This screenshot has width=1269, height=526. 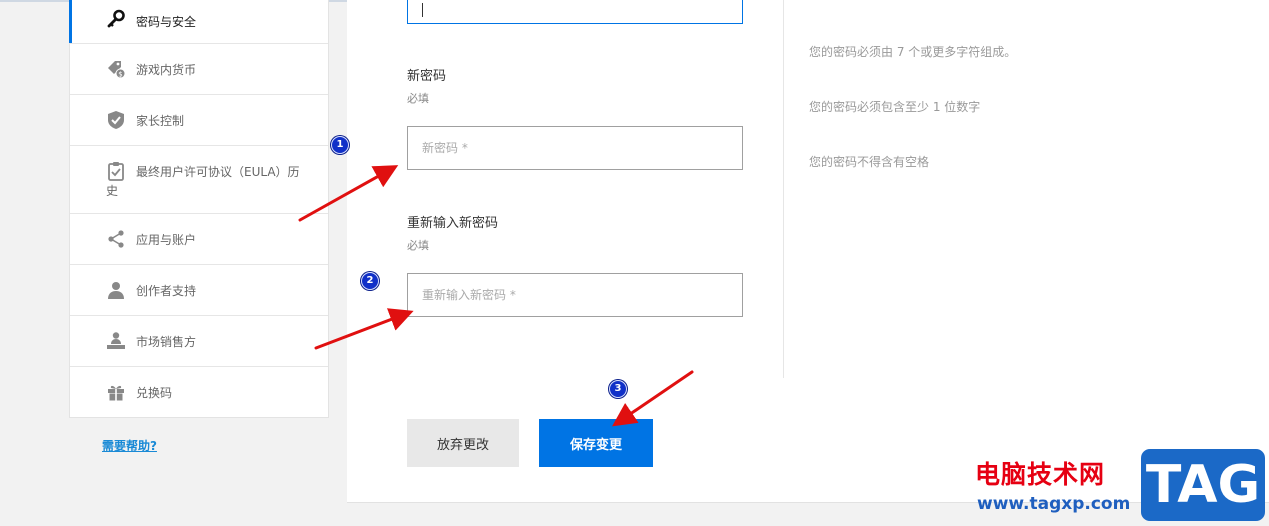 I want to click on annotation-badge-2: 2, so click(x=370, y=281).